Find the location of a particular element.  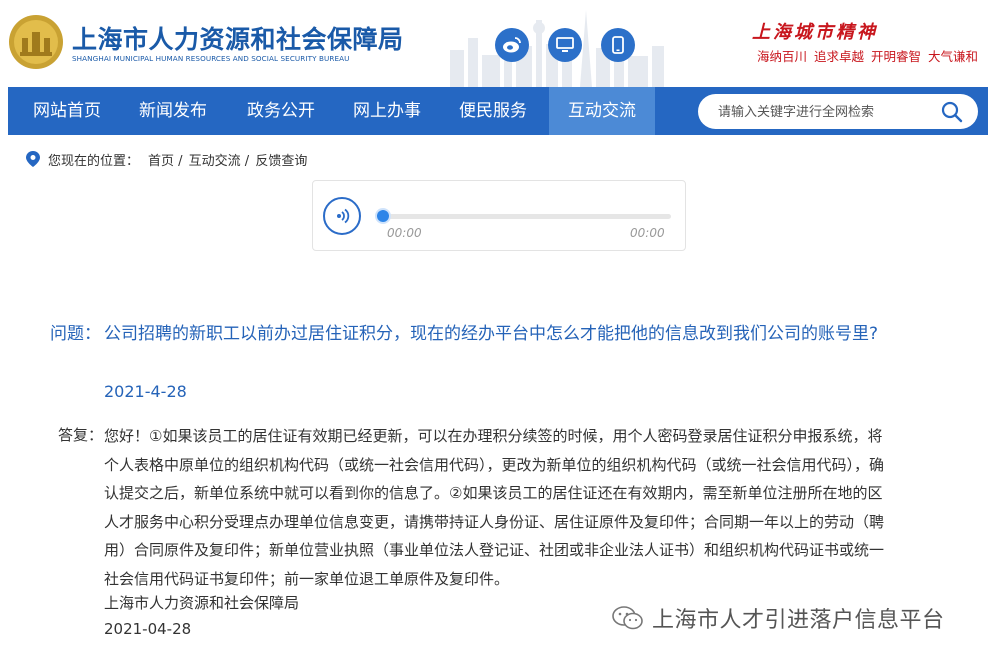

watermark-text: 上海市人才引进落户信息平台 is located at coordinates (798, 620).